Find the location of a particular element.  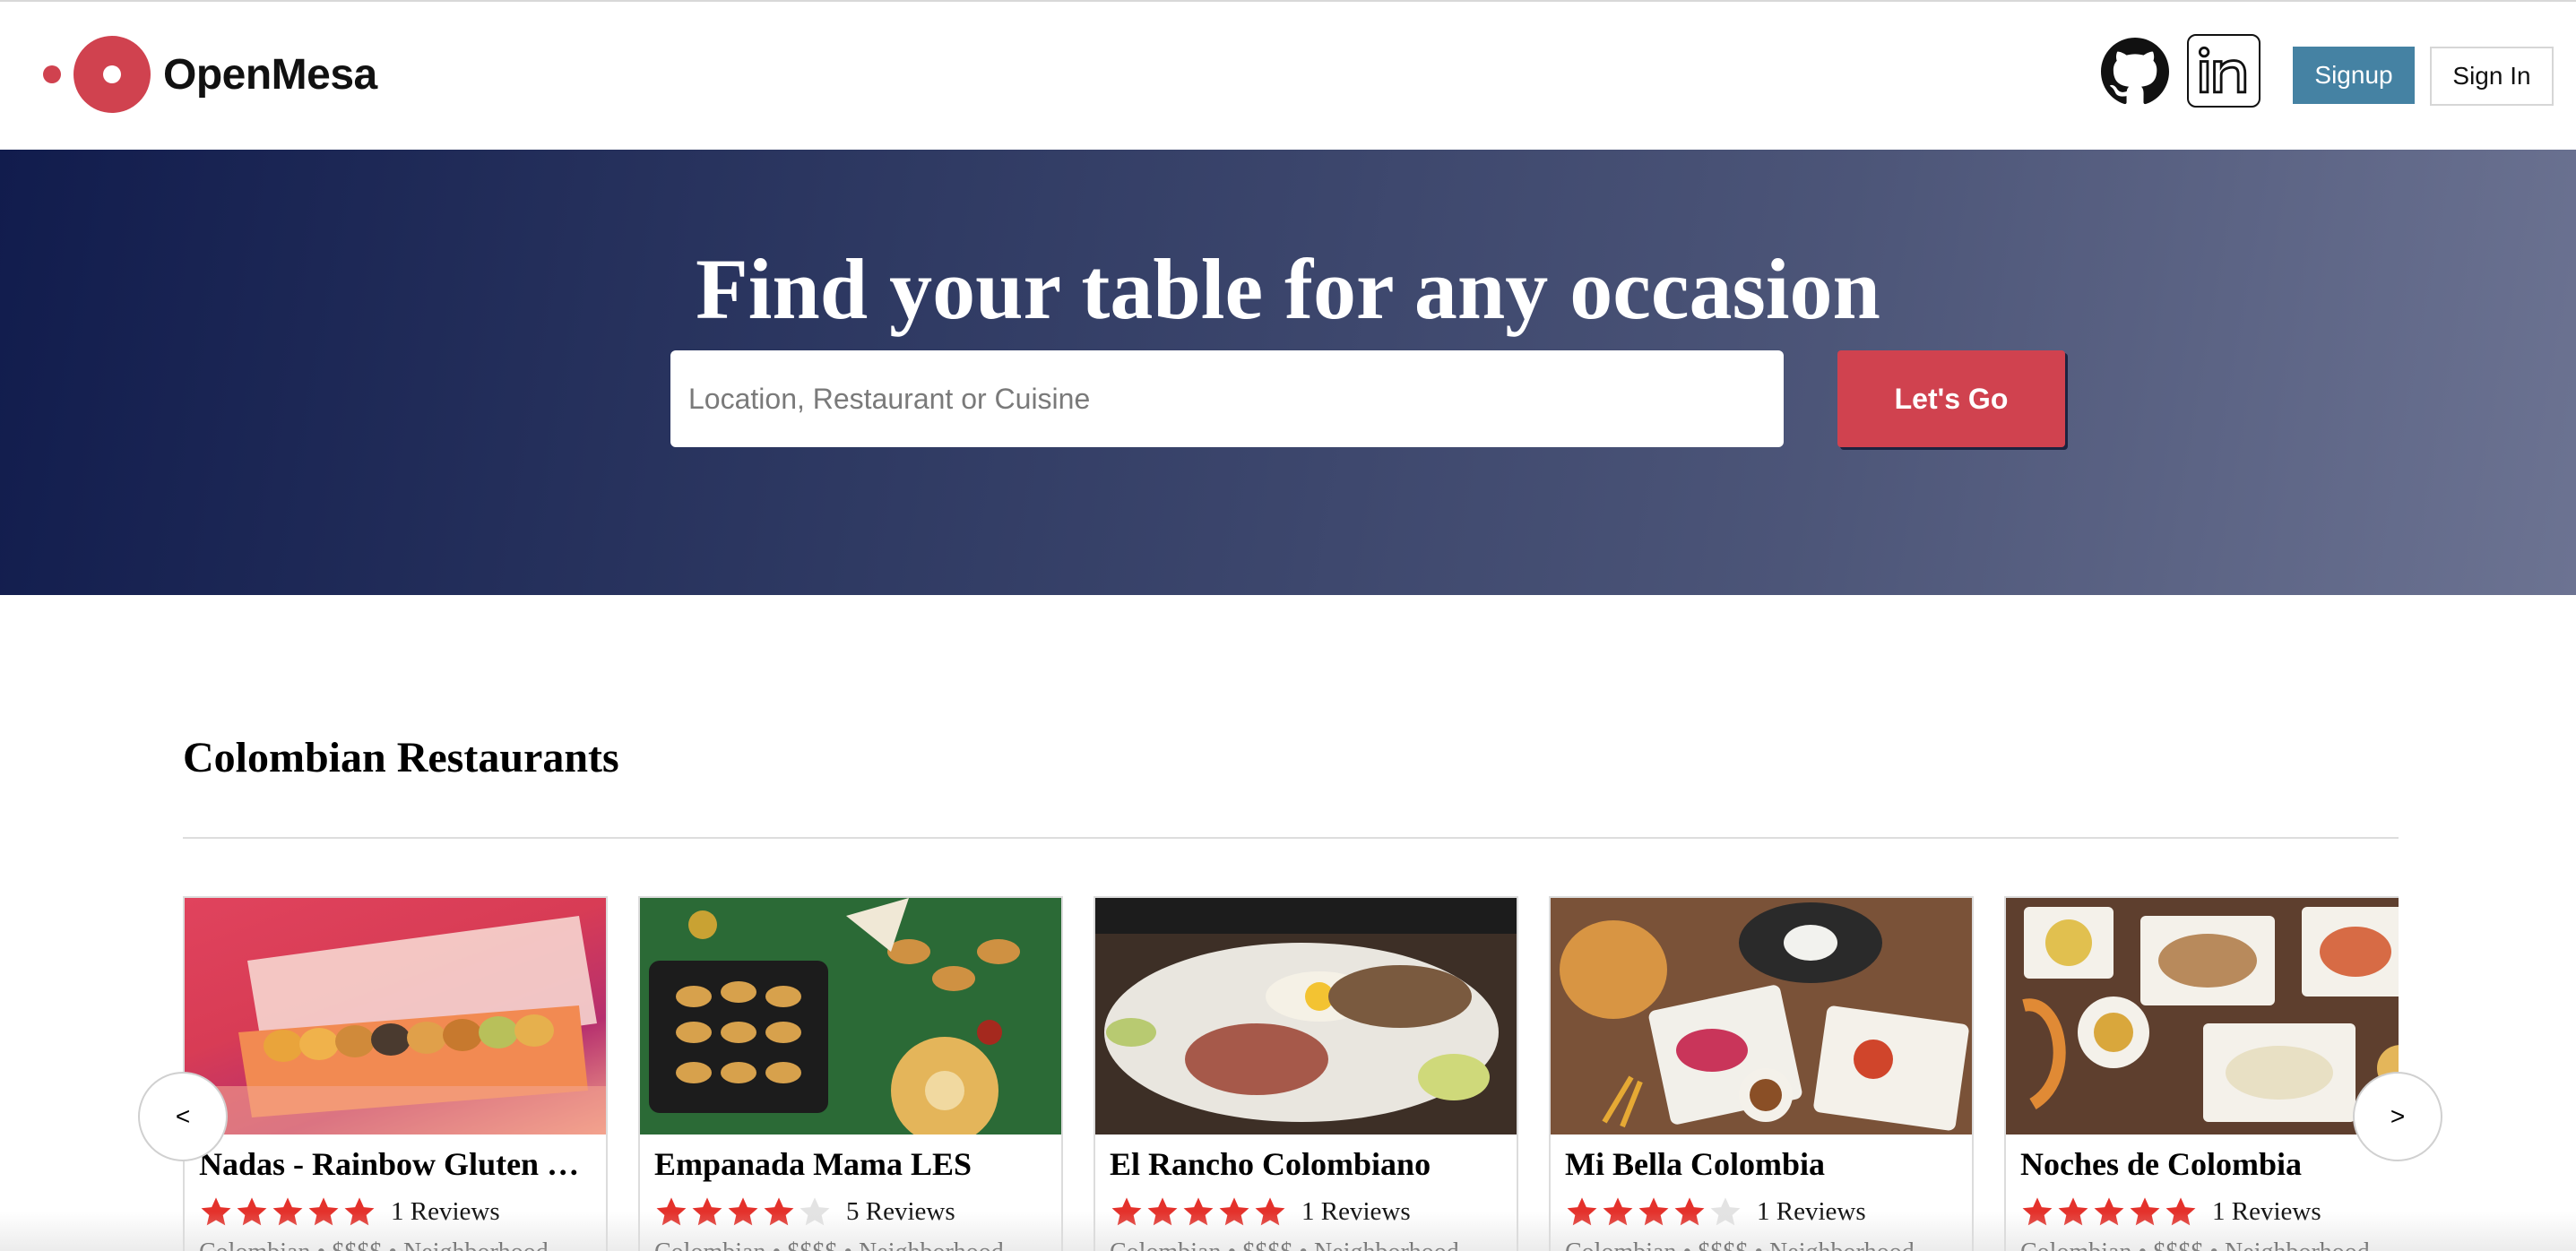

colombian-spread-illustration is located at coordinates (1761, 1016).